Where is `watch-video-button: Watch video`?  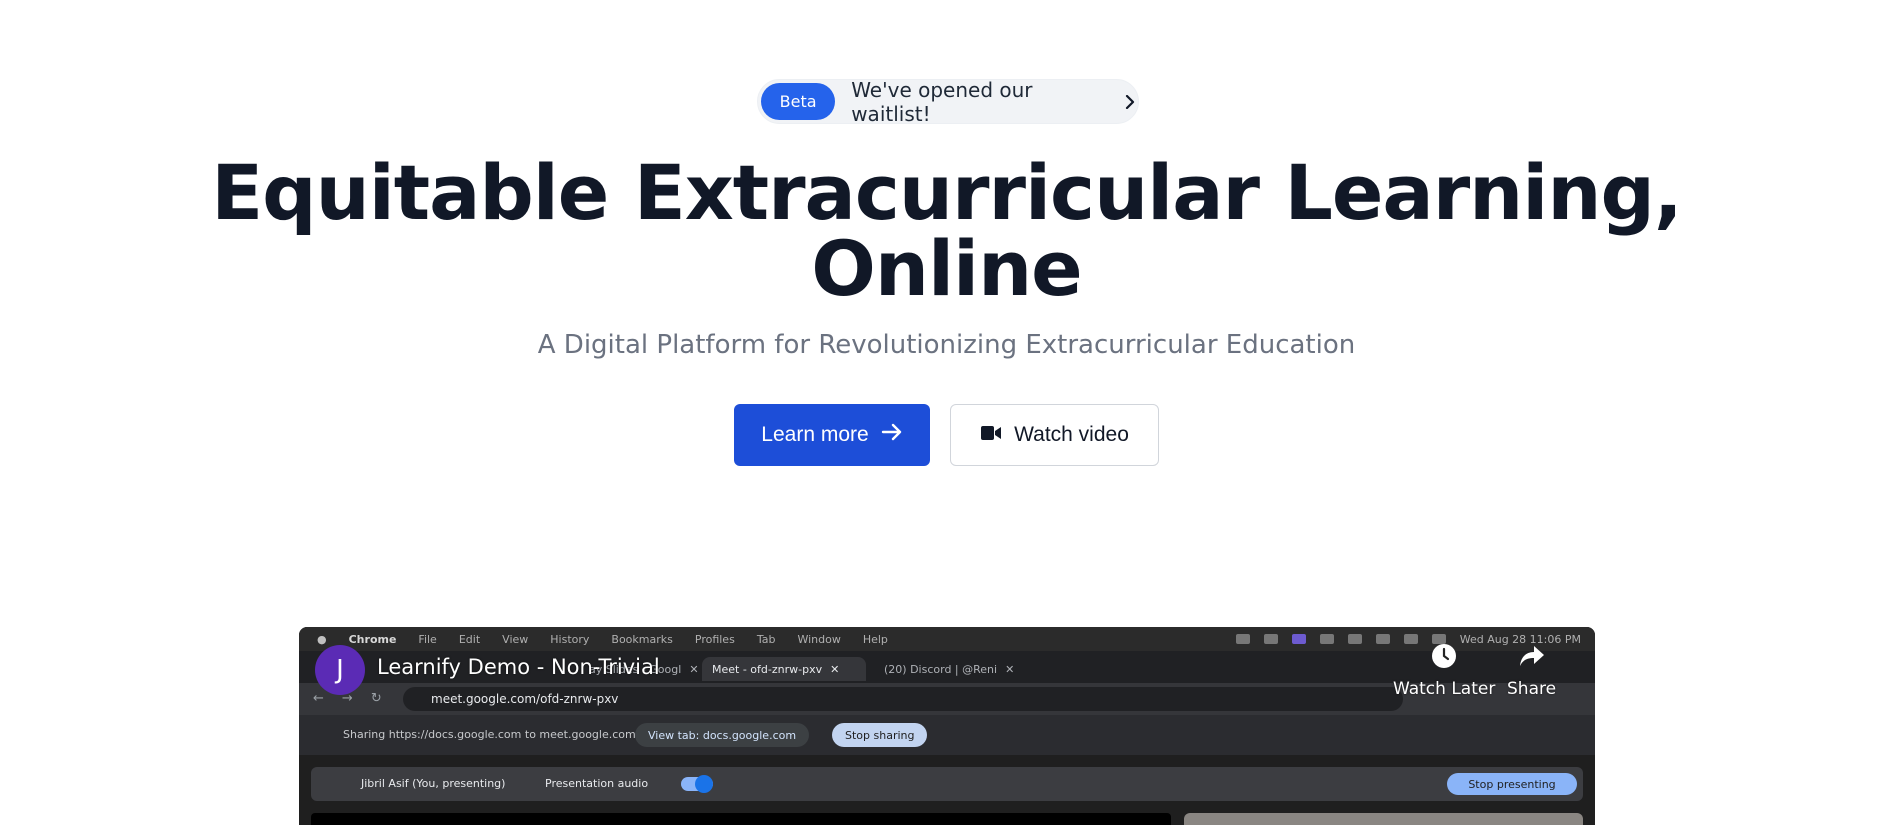
watch-video-button: Watch video is located at coordinates (1054, 435).